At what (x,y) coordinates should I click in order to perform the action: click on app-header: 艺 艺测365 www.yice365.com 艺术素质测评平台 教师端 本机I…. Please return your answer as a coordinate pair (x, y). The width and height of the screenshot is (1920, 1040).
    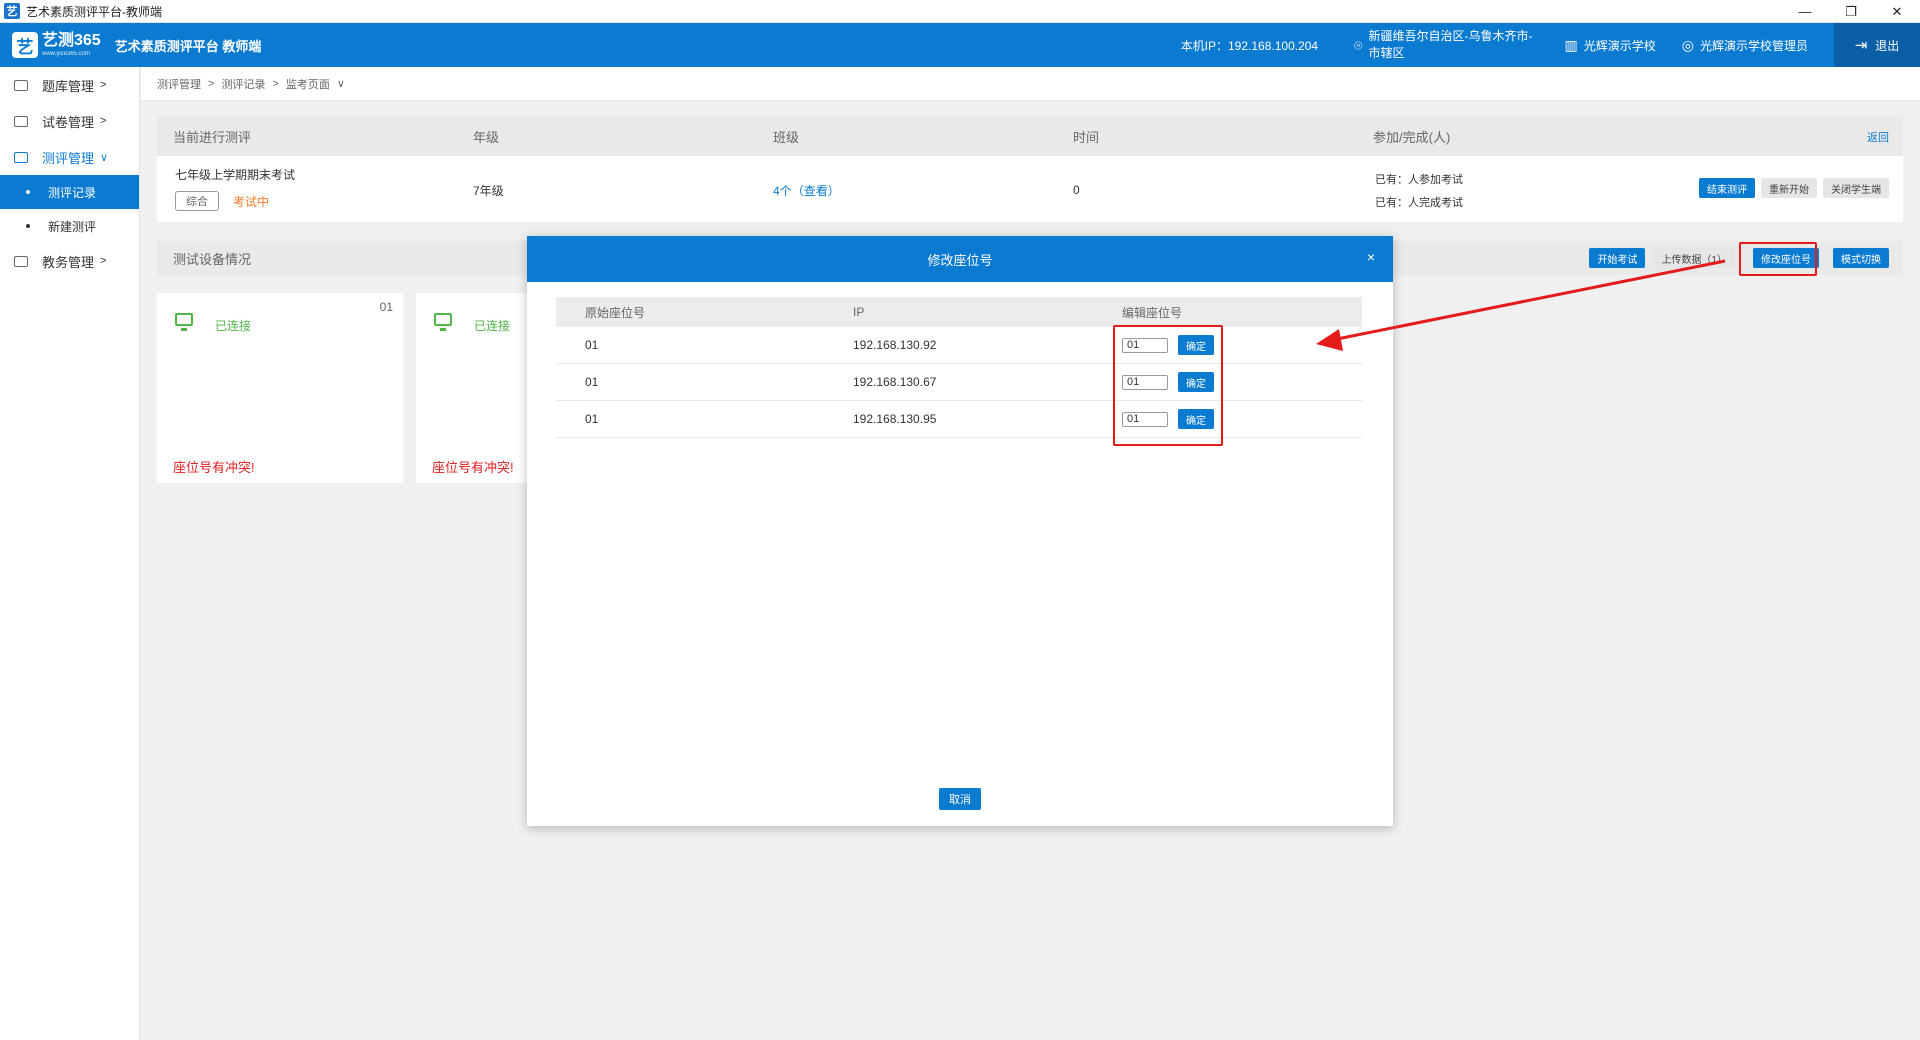
    Looking at the image, I should click on (960, 45).